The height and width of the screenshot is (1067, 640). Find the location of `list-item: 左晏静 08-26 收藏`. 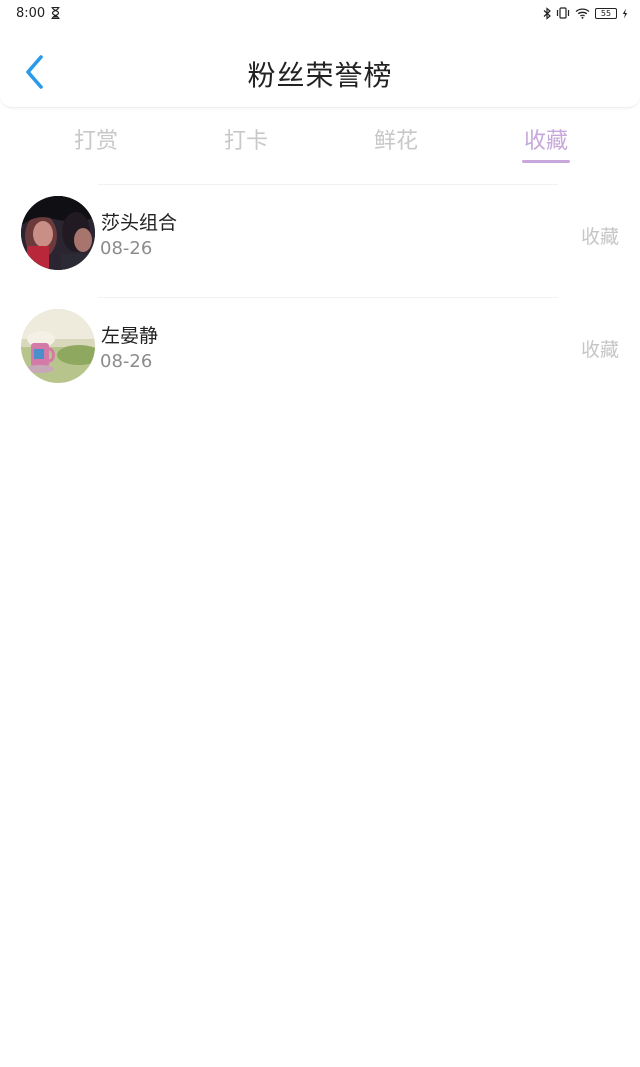

list-item: 左晏静 08-26 收藏 is located at coordinates (320, 353).